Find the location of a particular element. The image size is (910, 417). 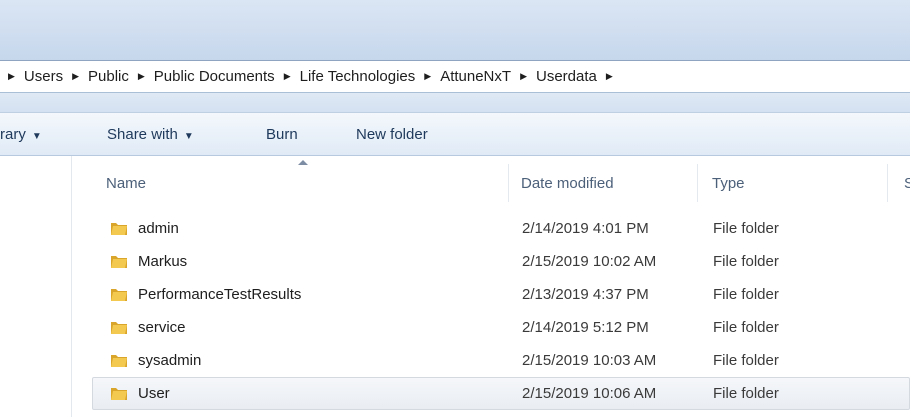

column-header-date-modified: Date modified is located at coordinates (567, 183).